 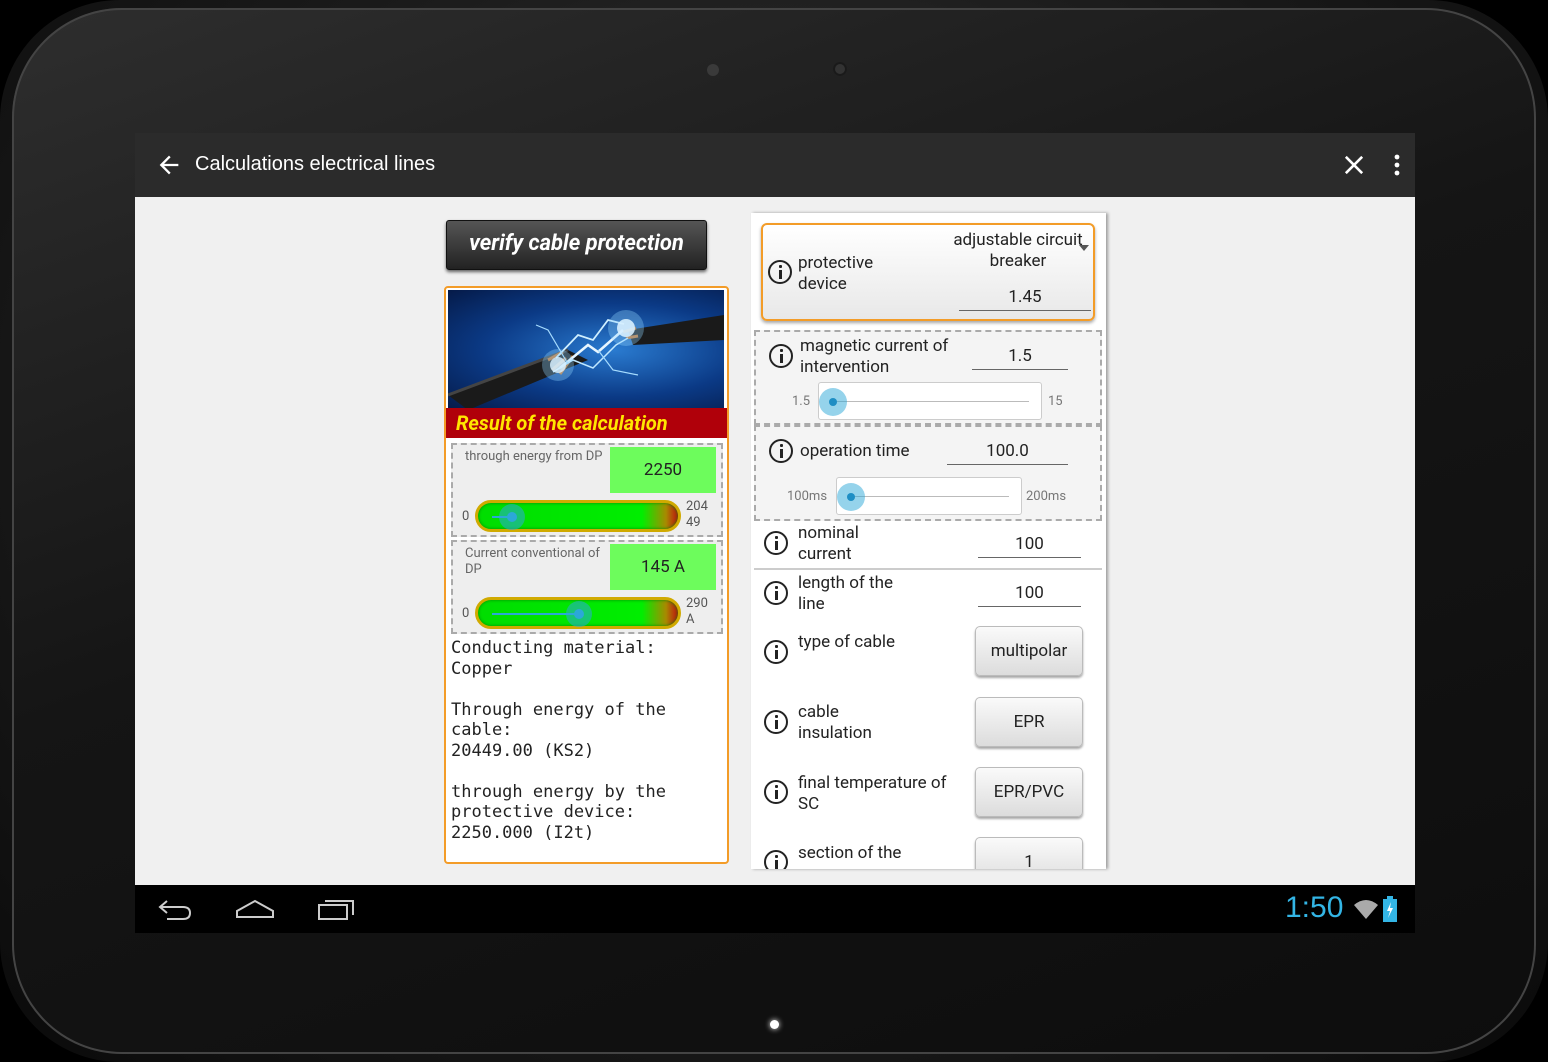 What do you see at coordinates (1046, 496) in the screenshot?
I see `slider-max: 200ms` at bounding box center [1046, 496].